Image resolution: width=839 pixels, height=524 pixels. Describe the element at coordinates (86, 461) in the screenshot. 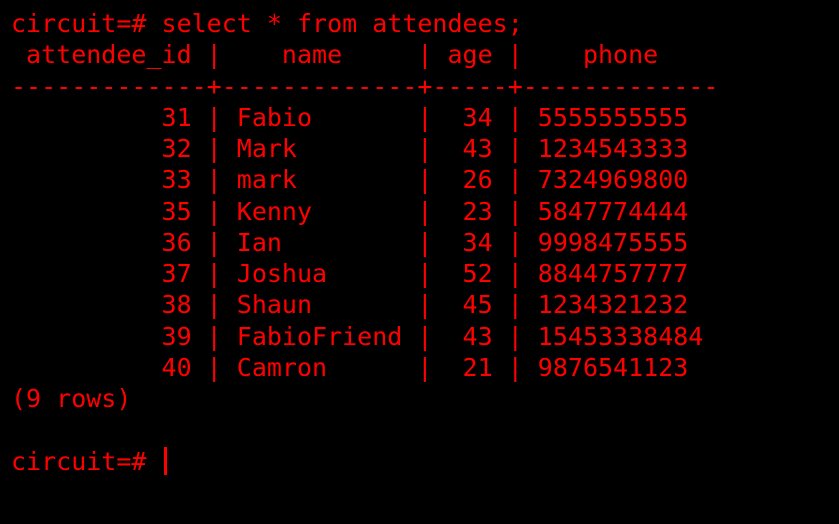

I see `prompt: circuit=#` at that location.